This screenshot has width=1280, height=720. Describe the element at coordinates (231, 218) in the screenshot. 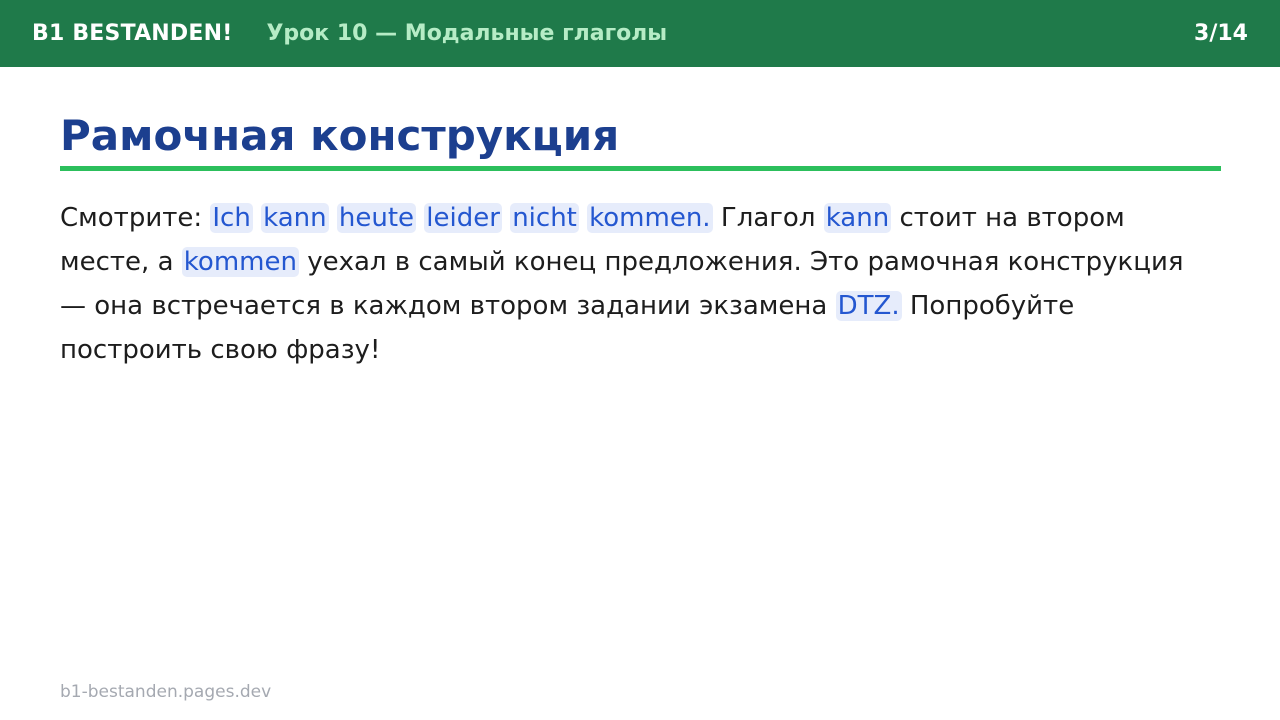

I see `german-word: Ich` at that location.